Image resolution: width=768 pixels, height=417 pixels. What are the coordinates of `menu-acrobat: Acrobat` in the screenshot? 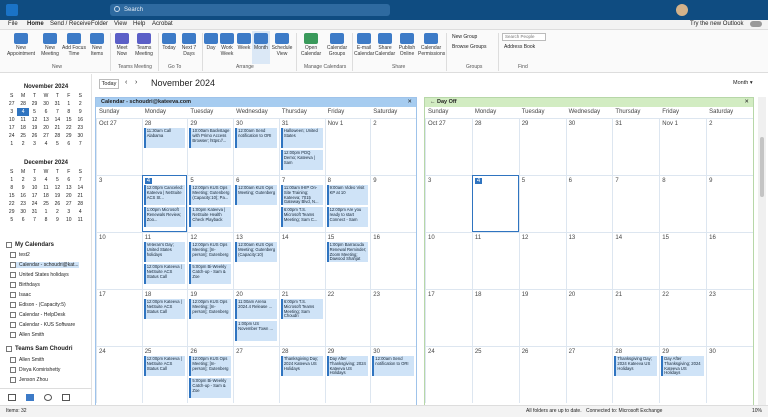 It's located at (162, 24).